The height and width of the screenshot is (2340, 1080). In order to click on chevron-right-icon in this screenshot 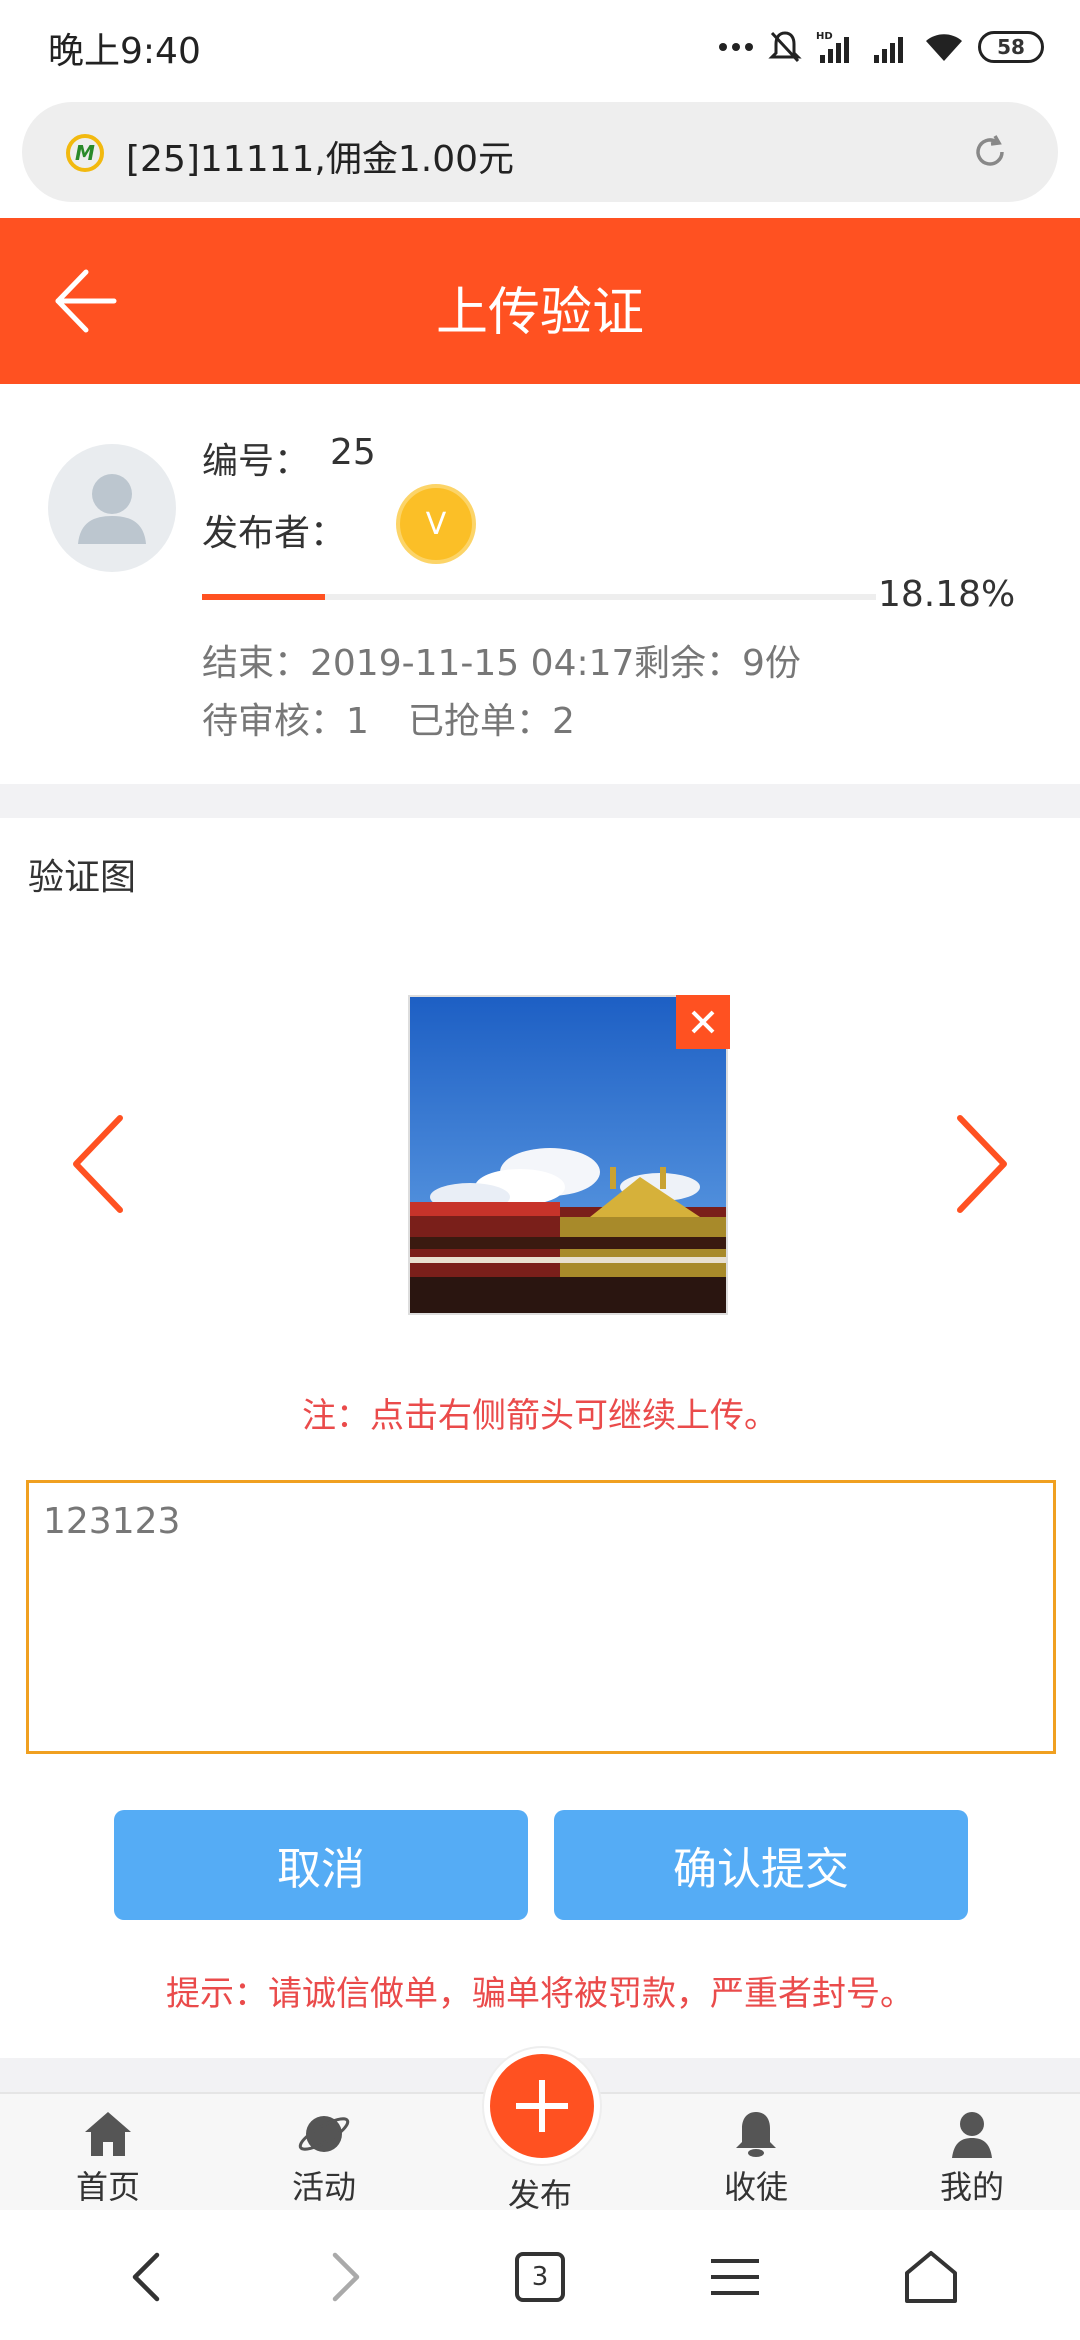, I will do `click(346, 2277)`.